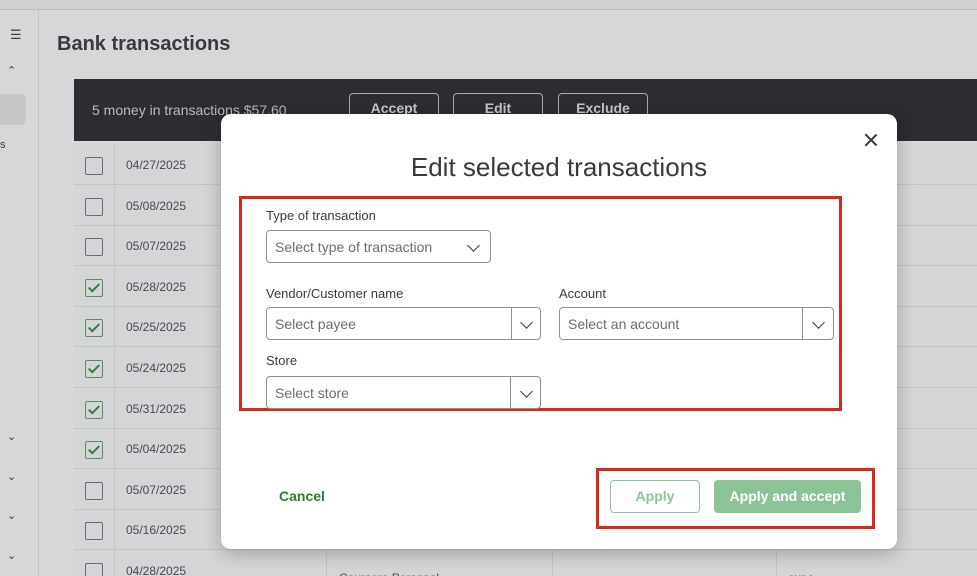 The height and width of the screenshot is (576, 977). What do you see at coordinates (312, 393) in the screenshot?
I see `store-placeholder: Select store` at bounding box center [312, 393].